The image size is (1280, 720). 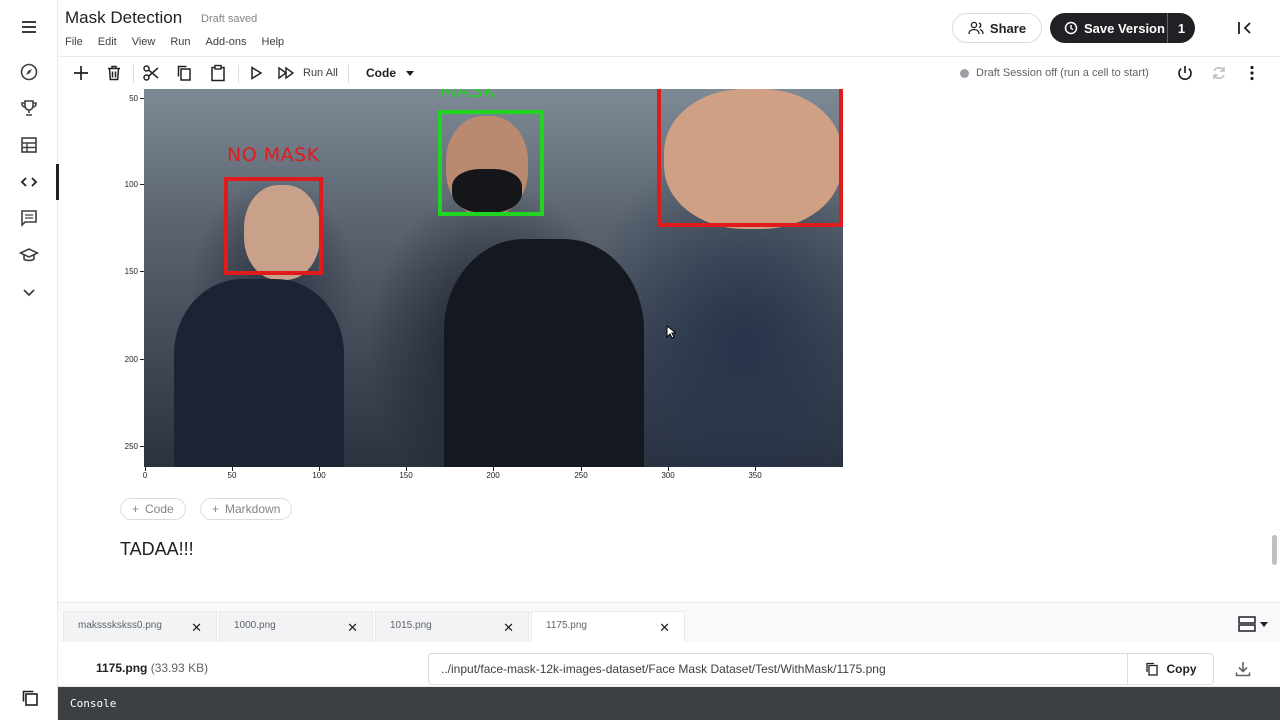 I want to click on file-tab-label: 1000.png, so click(x=255, y=625).